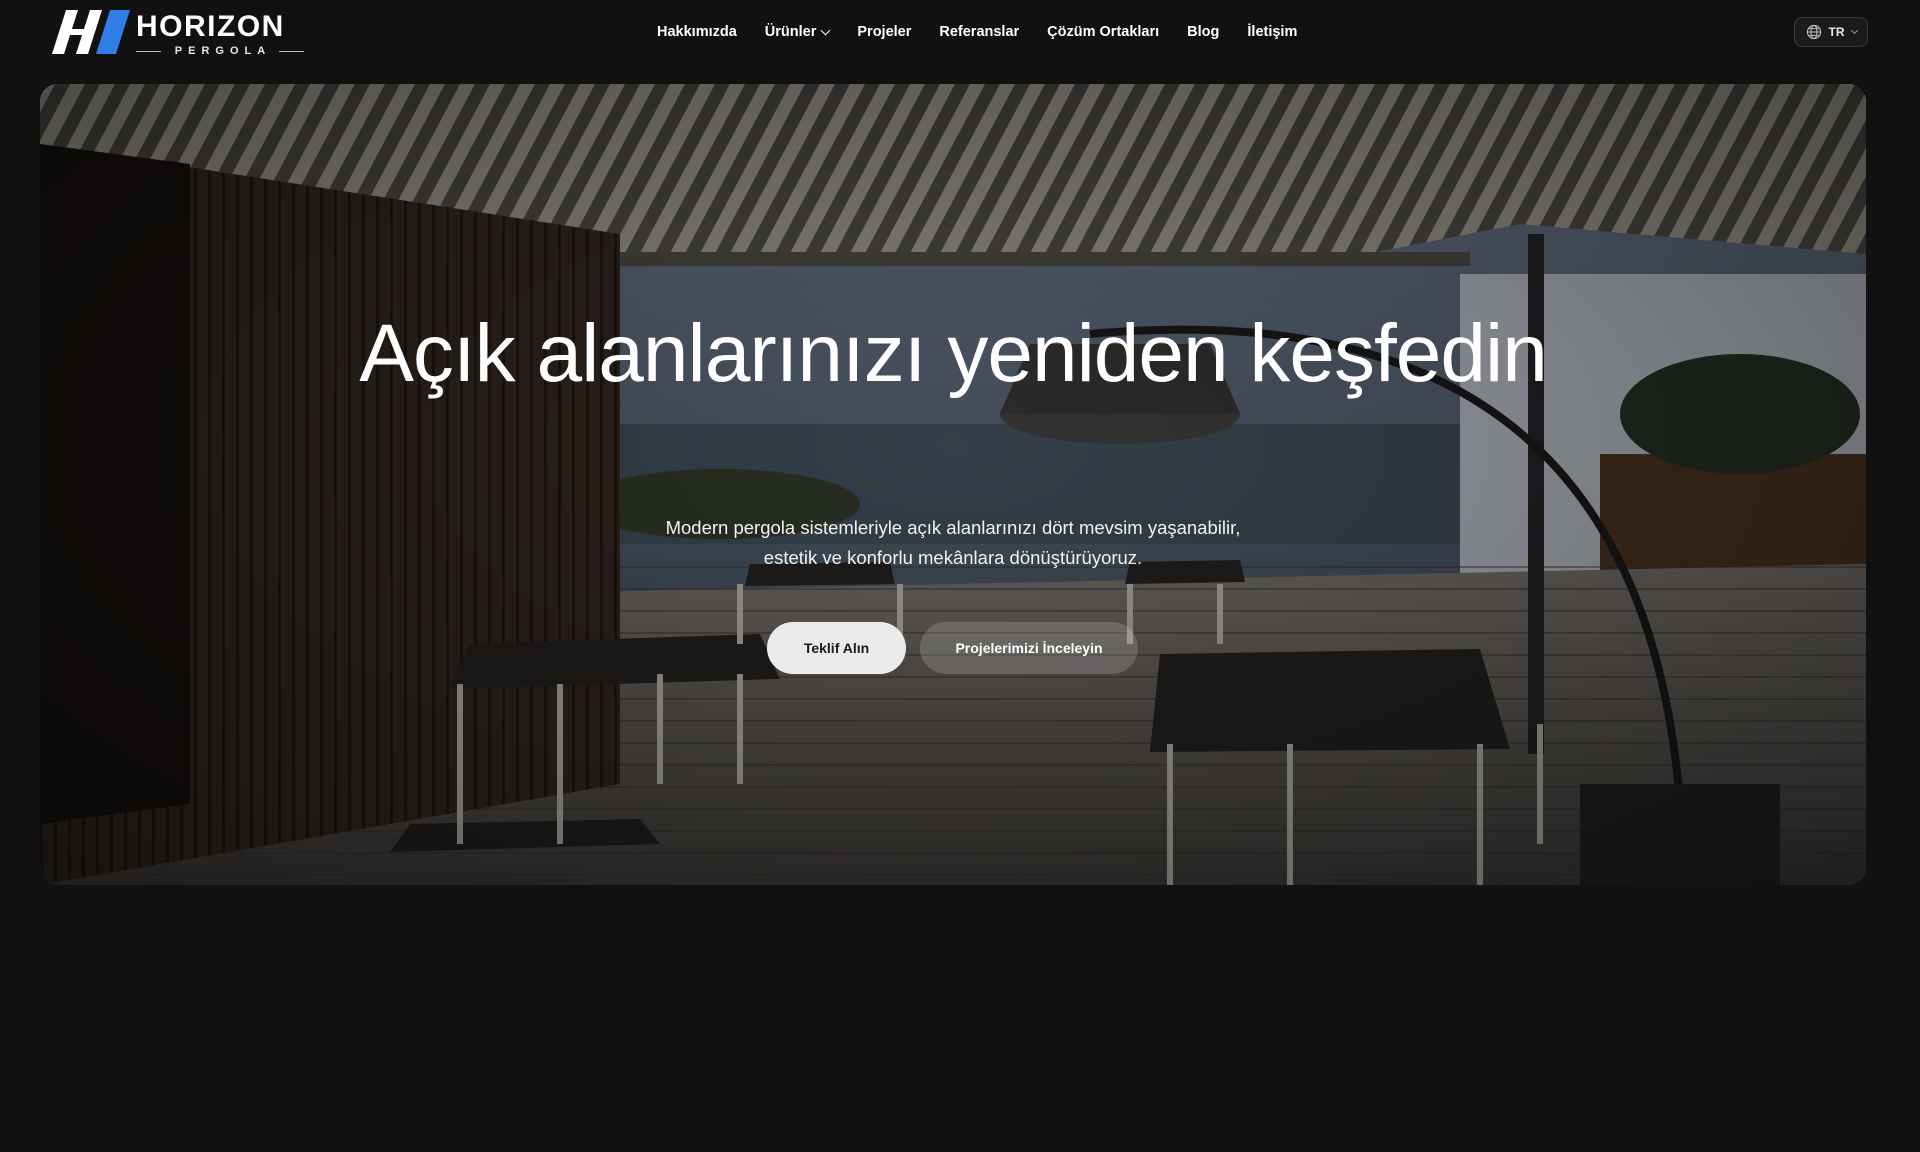 The width and height of the screenshot is (1920, 1152). Describe the element at coordinates (223, 50) in the screenshot. I see `brand-tagline: PERGOLA` at that location.